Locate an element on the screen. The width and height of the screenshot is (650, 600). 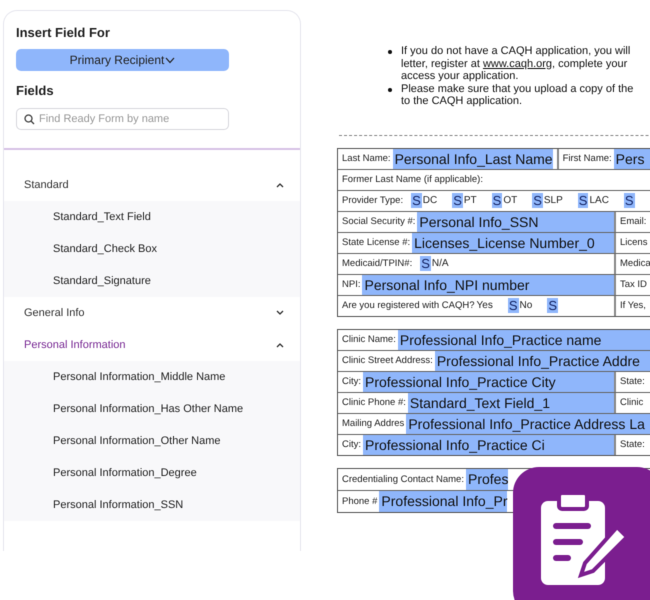
option-label: LAC is located at coordinates (599, 200).